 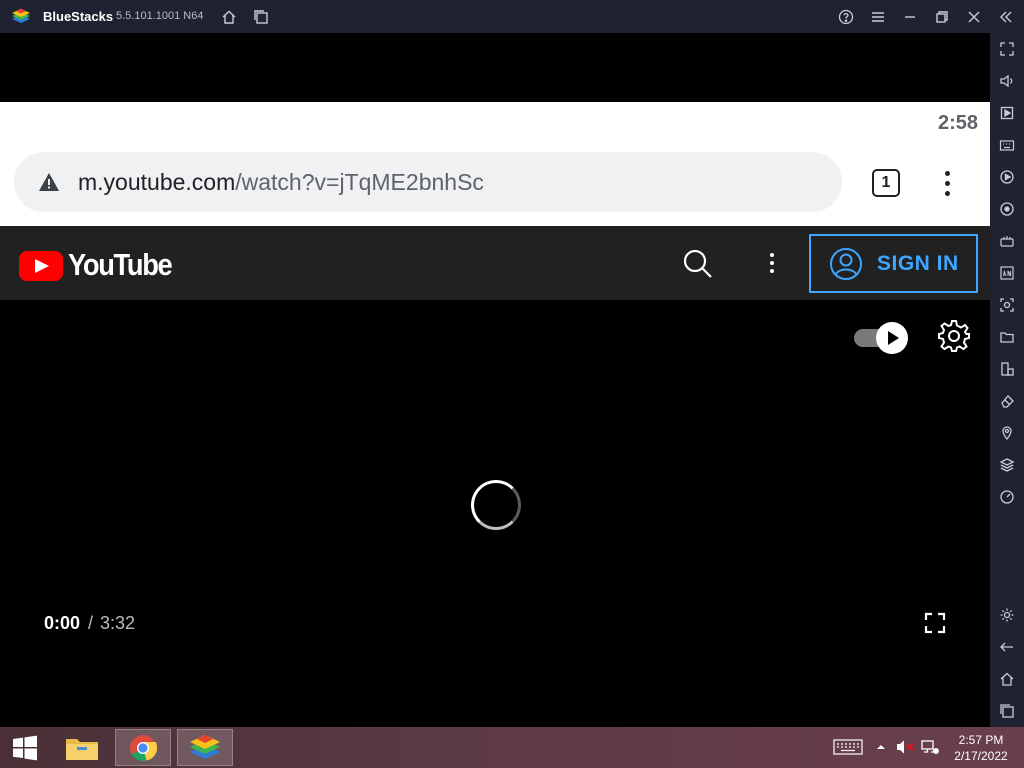 I want to click on chevron-up-icon, so click(x=881, y=747).